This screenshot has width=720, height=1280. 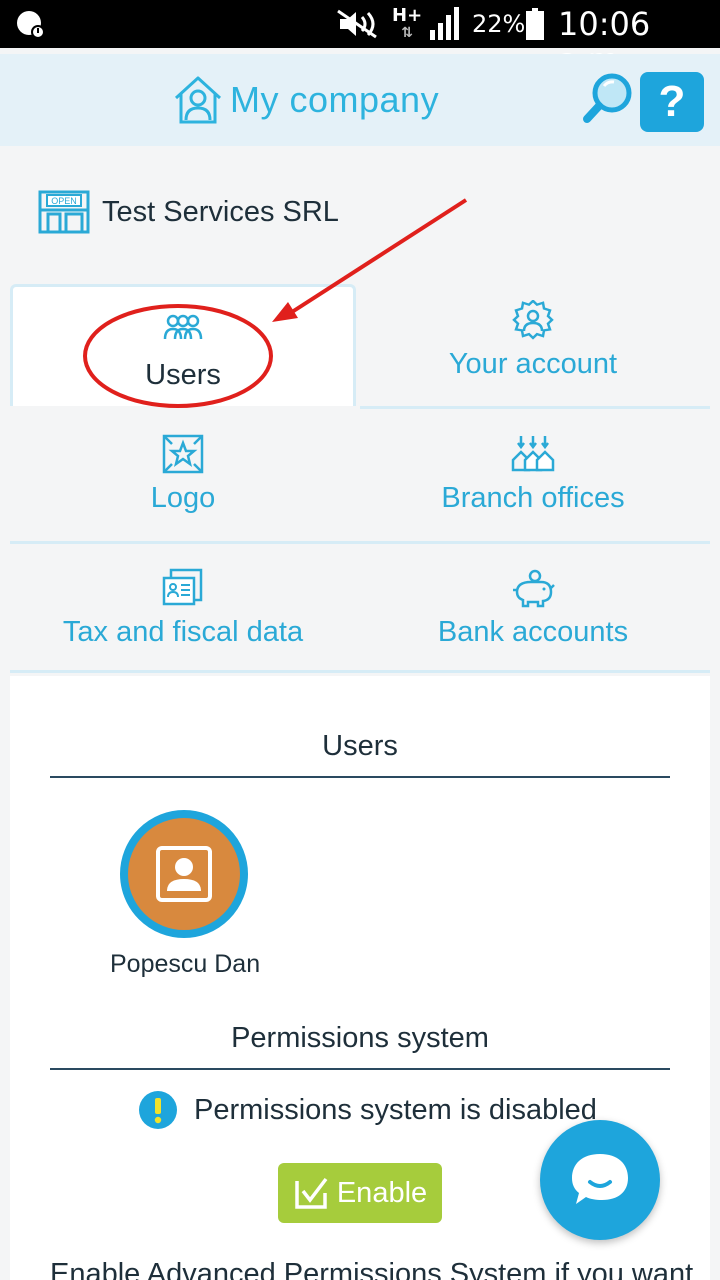 What do you see at coordinates (395, 1109) in the screenshot?
I see `permissions-status-text: Permissions system is disabled` at bounding box center [395, 1109].